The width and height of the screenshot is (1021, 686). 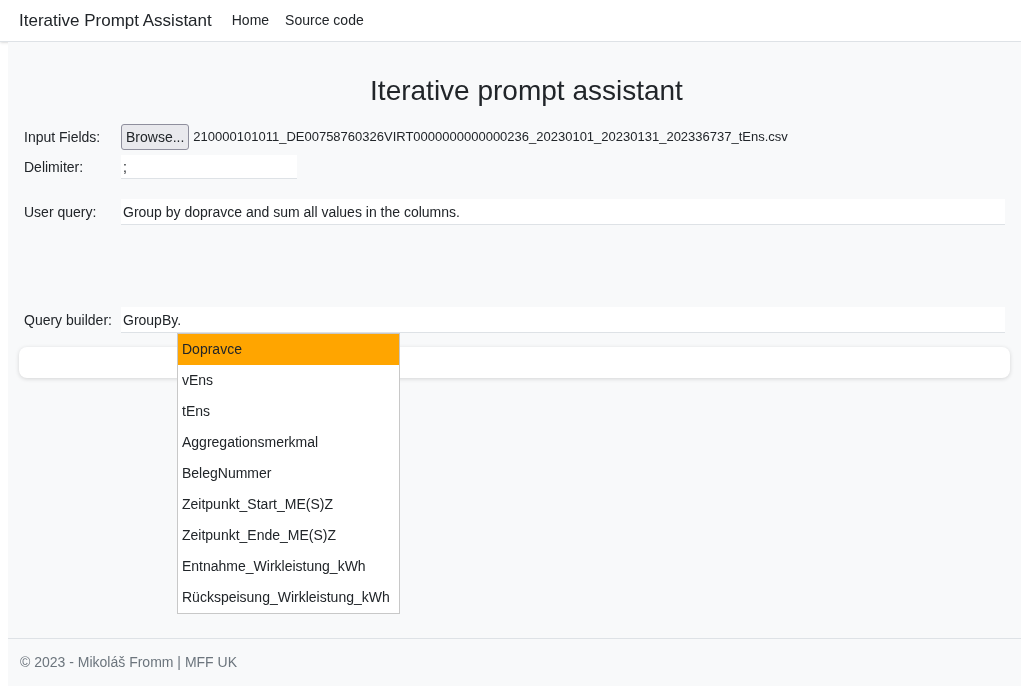 What do you see at coordinates (61, 212) in the screenshot?
I see `field-label: User query:` at bounding box center [61, 212].